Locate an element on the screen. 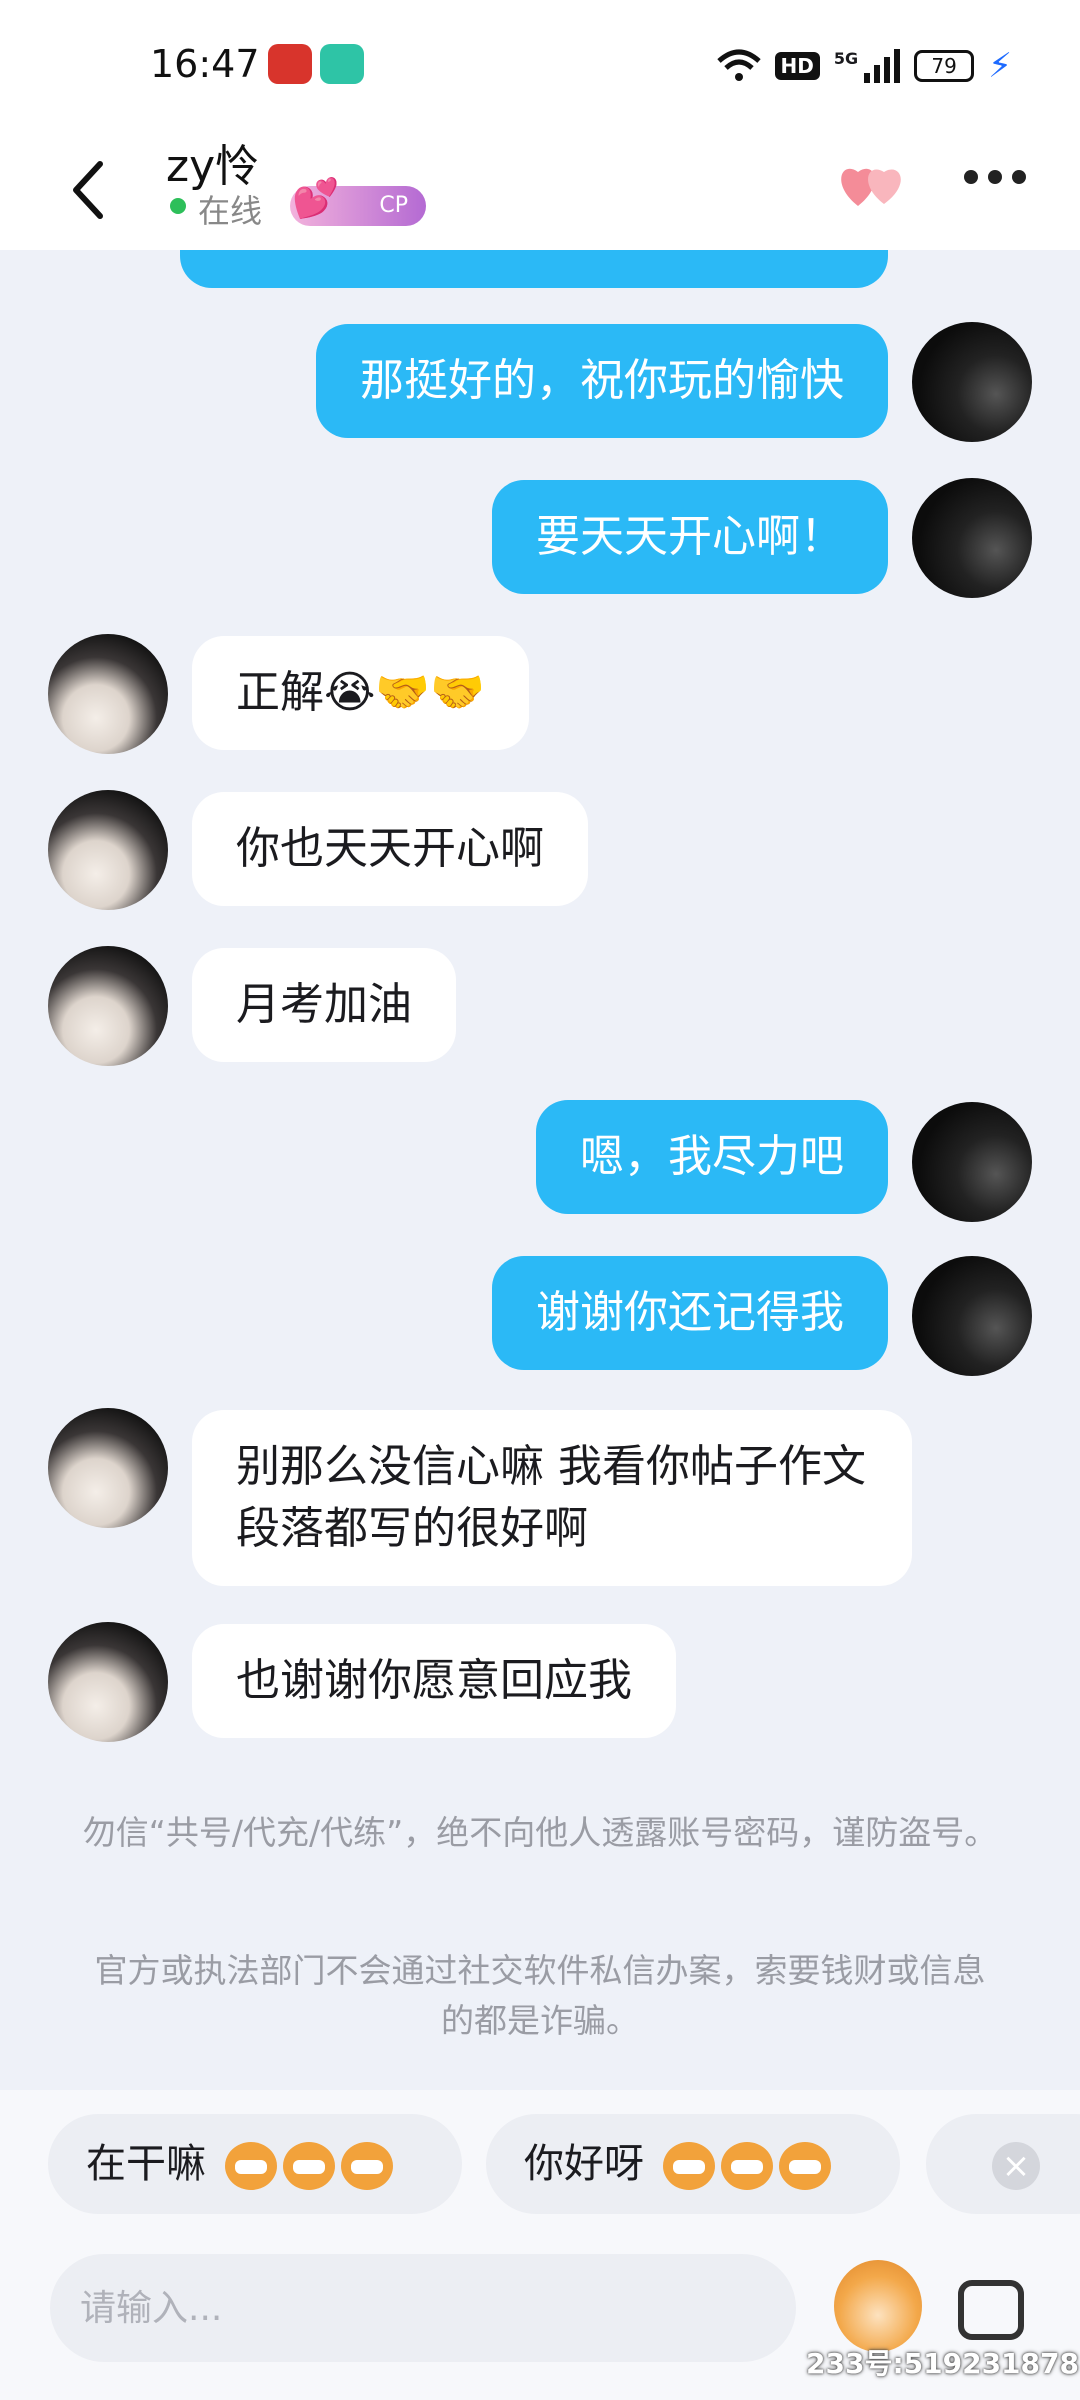 Image resolution: width=1080 pixels, height=2400 pixels. quick-reply-label: 在干嘛 is located at coordinates (146, 2164).